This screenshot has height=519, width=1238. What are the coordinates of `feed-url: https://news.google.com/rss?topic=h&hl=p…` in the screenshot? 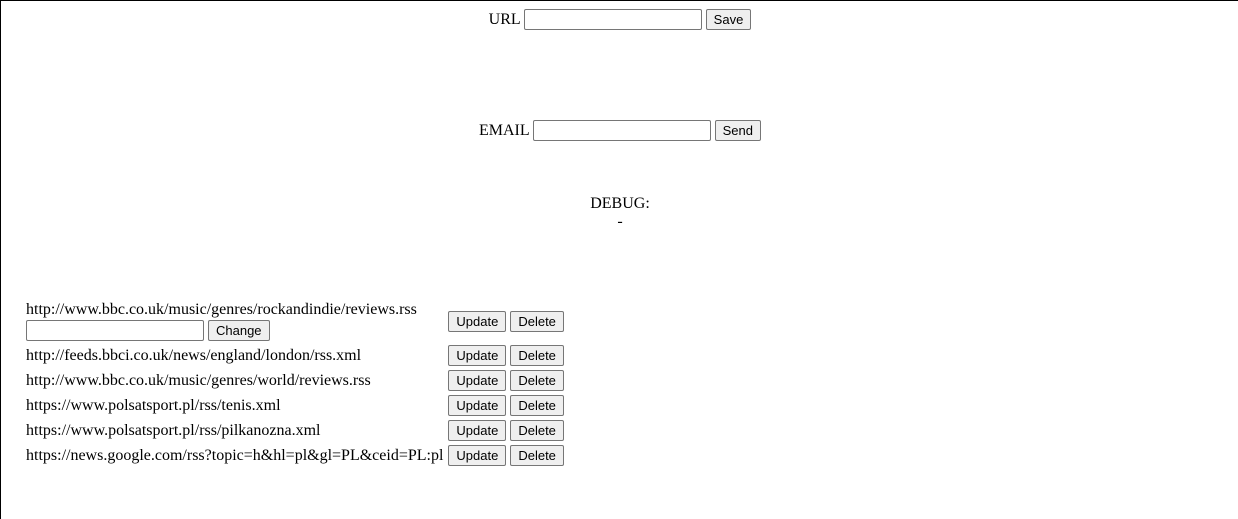 It's located at (235, 455).